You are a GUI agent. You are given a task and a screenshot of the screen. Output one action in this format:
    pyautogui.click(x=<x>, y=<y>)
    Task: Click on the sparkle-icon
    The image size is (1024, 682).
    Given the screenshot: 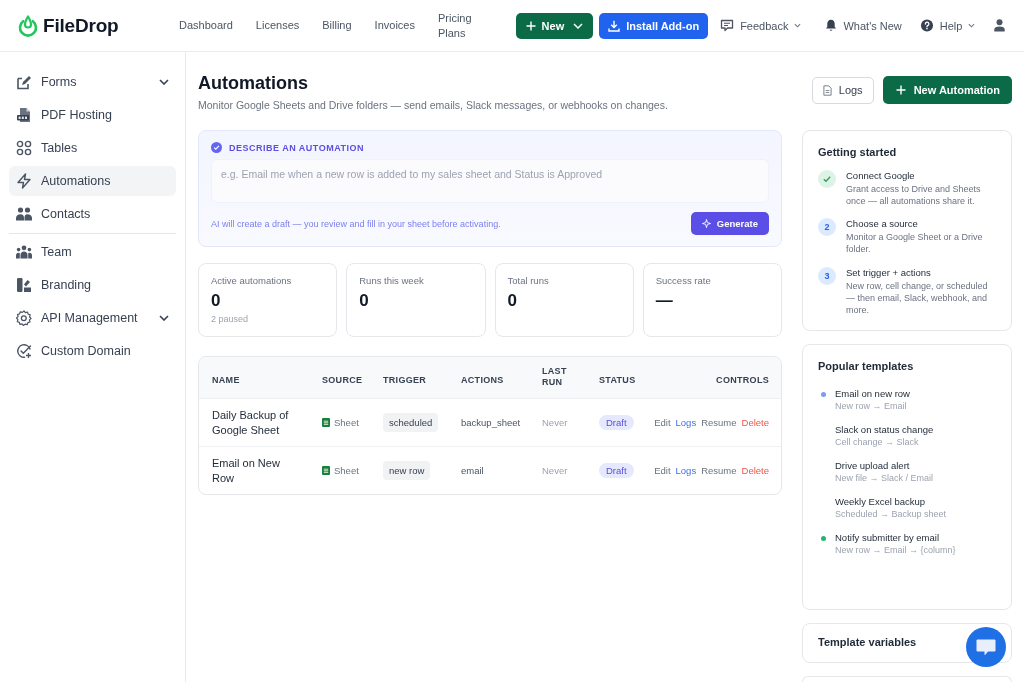 What is the action you would take?
    pyautogui.click(x=706, y=223)
    